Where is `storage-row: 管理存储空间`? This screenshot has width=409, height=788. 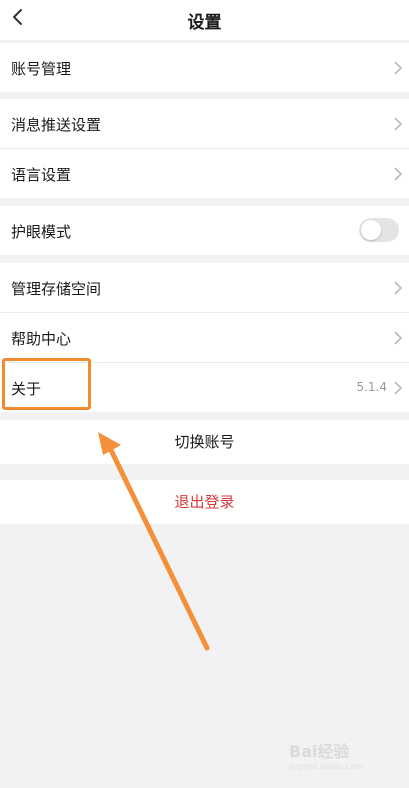 storage-row: 管理存储空间 is located at coordinates (204, 288).